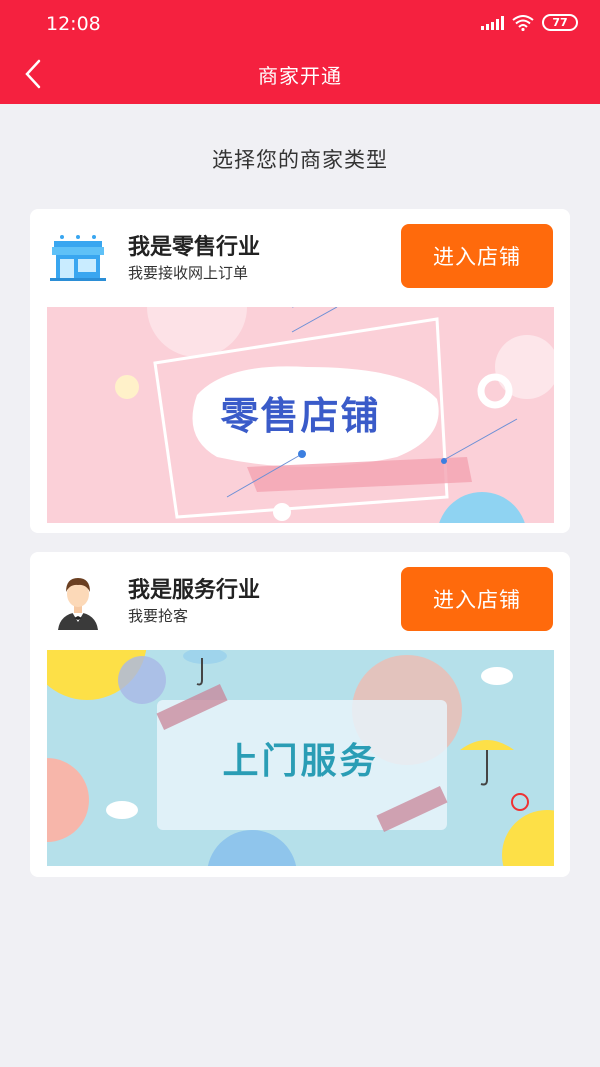 The image size is (600, 1067). Describe the element at coordinates (194, 247) in the screenshot. I see `retail-title: 我是零售行业` at that location.